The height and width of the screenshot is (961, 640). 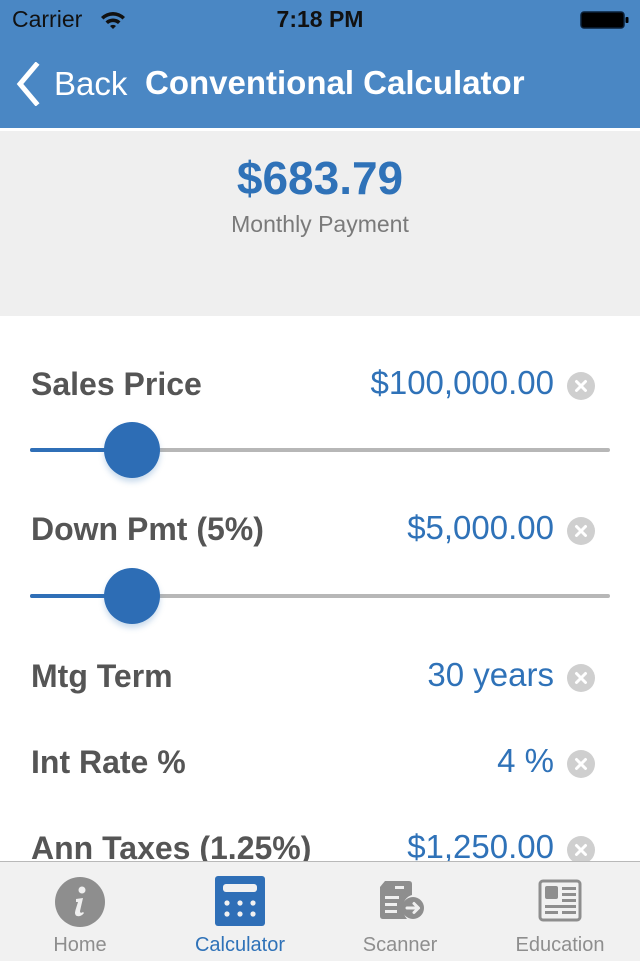 What do you see at coordinates (147, 529) in the screenshot?
I see `field-label: Down Pmt (5%)` at bounding box center [147, 529].